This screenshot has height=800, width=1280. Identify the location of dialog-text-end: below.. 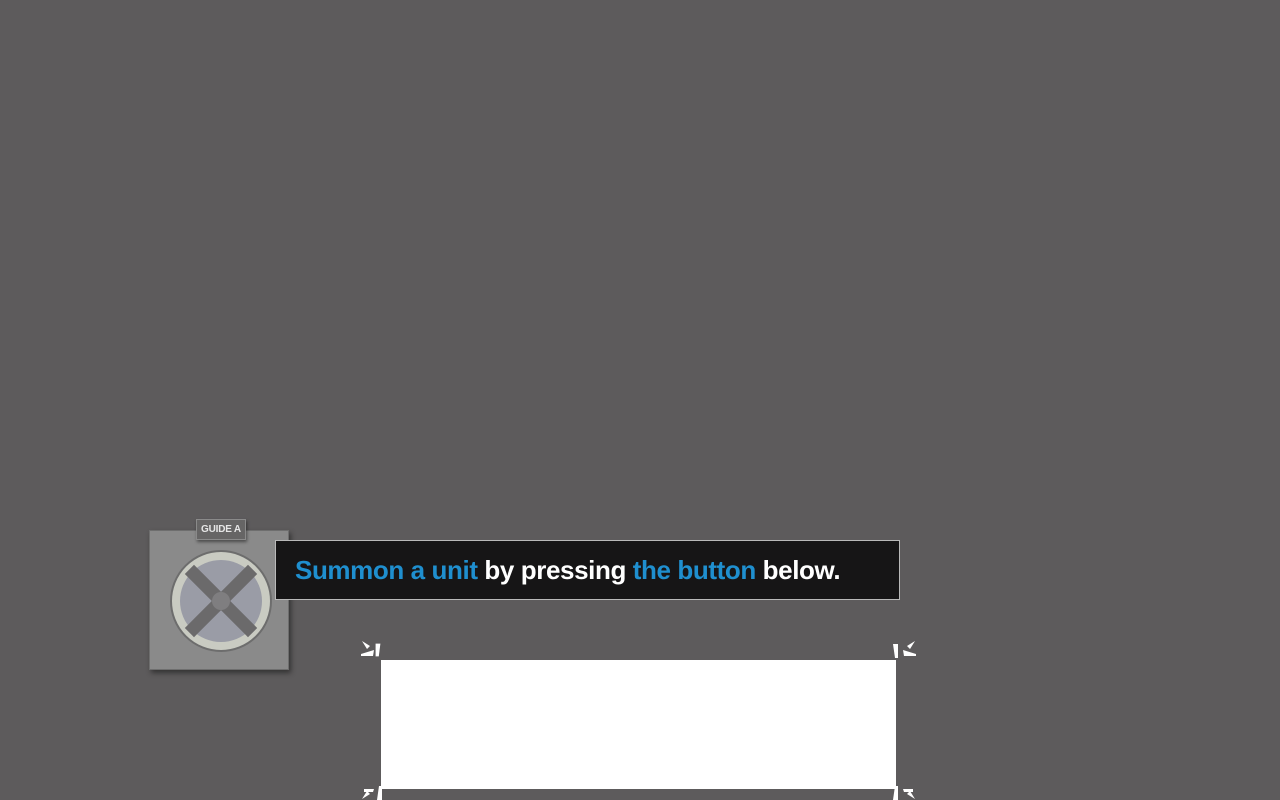
(798, 569).